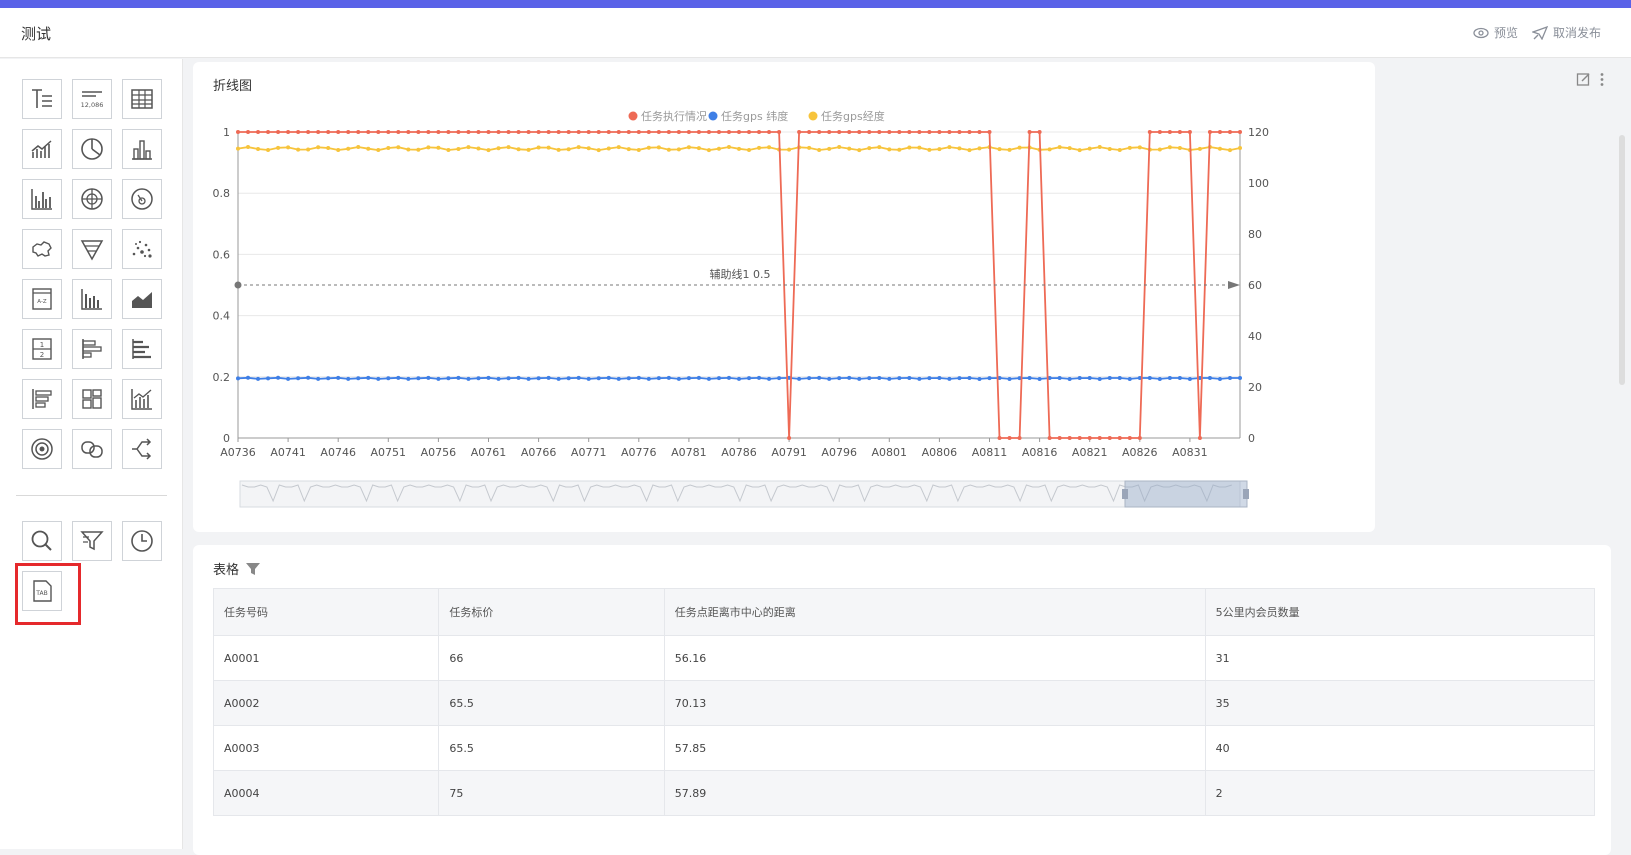 Image resolution: width=1631 pixels, height=855 pixels. What do you see at coordinates (226, 570) in the screenshot?
I see `table-title: 表格` at bounding box center [226, 570].